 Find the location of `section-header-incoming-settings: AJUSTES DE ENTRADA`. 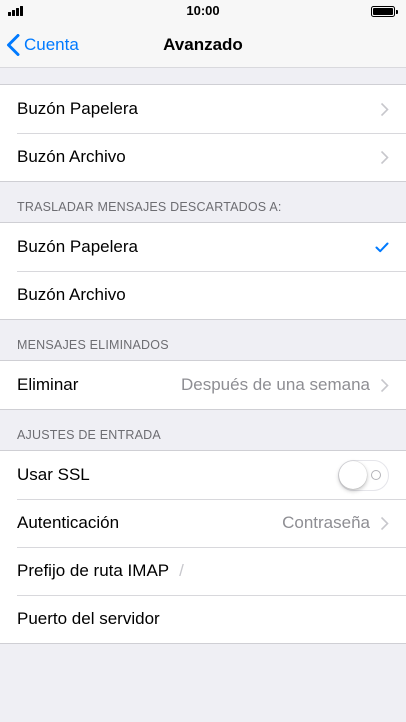

section-header-incoming-settings: AJUSTES DE ENTRADA is located at coordinates (89, 435).